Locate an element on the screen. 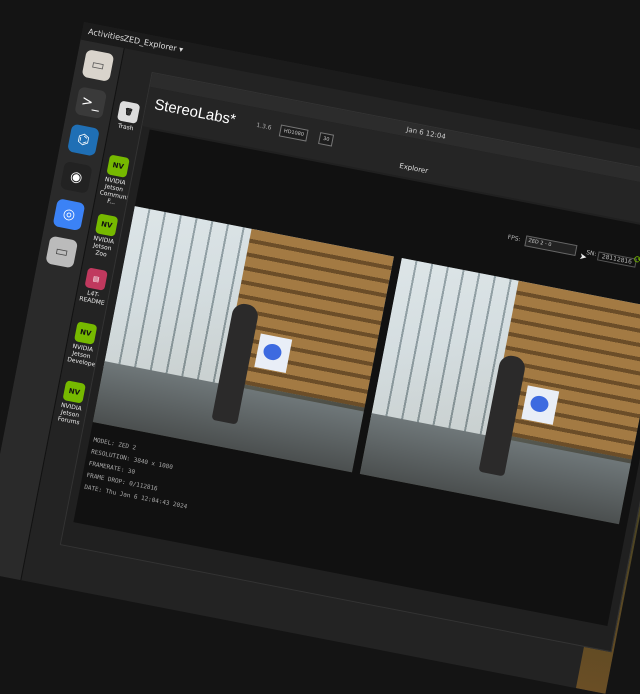 This screenshot has height=694, width=640. desktop-icon-label: Trash is located at coordinates (126, 127).